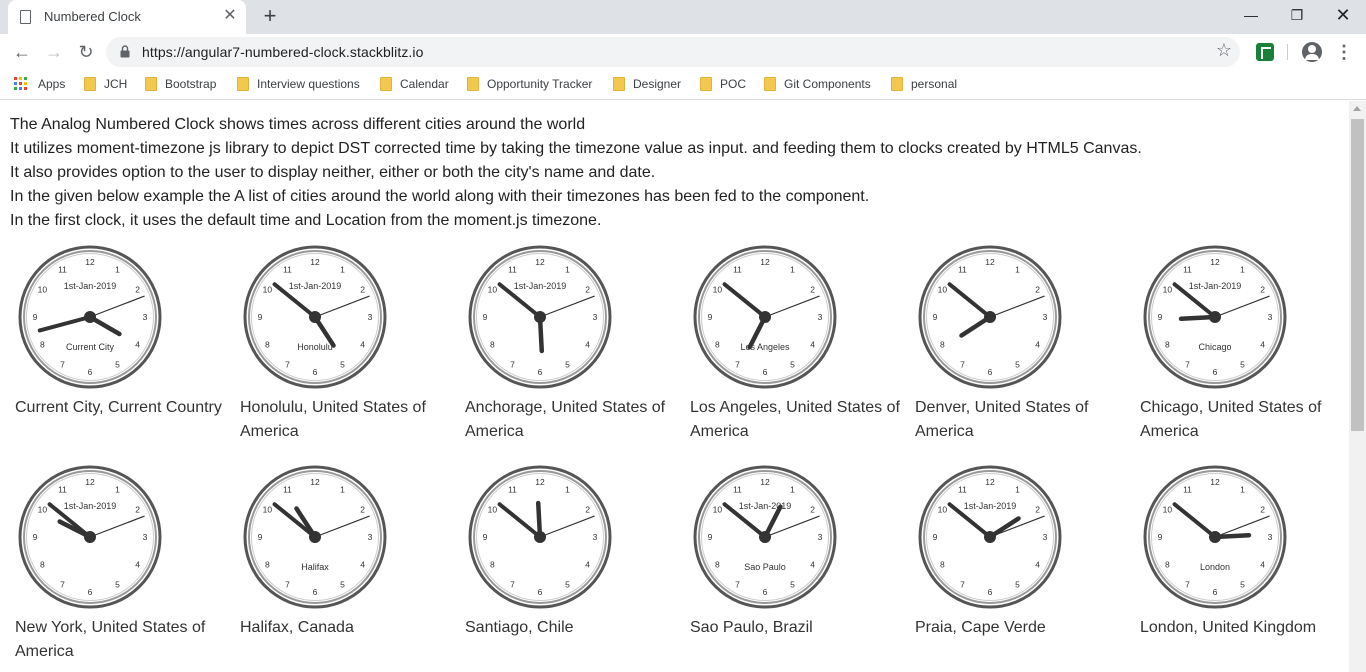 The image size is (1366, 672). What do you see at coordinates (125, 51) in the screenshot?
I see `lock-icon` at bounding box center [125, 51].